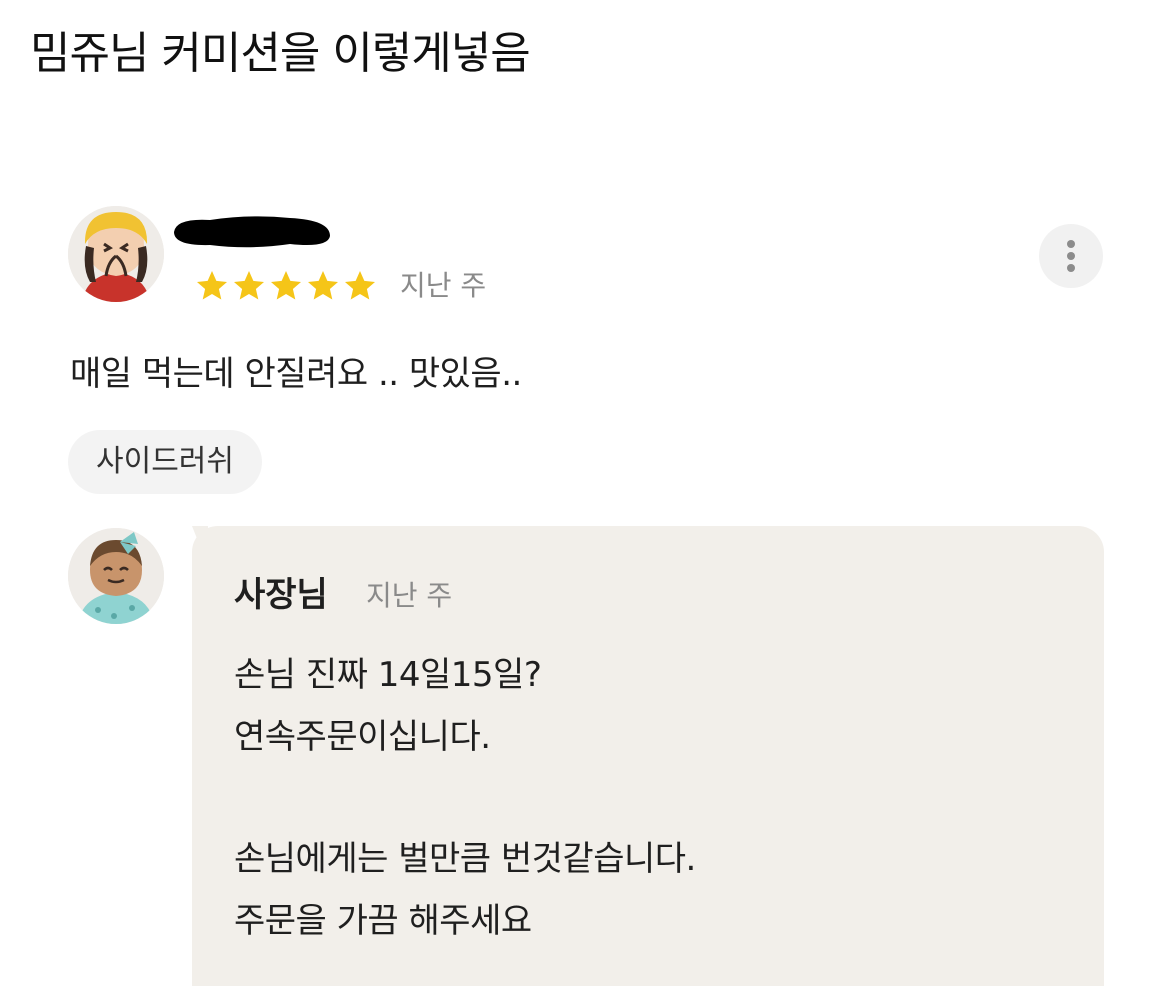 This screenshot has width=1169, height=986. I want to click on review-text: 매일 먹는데 안질려요 .. 맛있음.., so click(296, 374).